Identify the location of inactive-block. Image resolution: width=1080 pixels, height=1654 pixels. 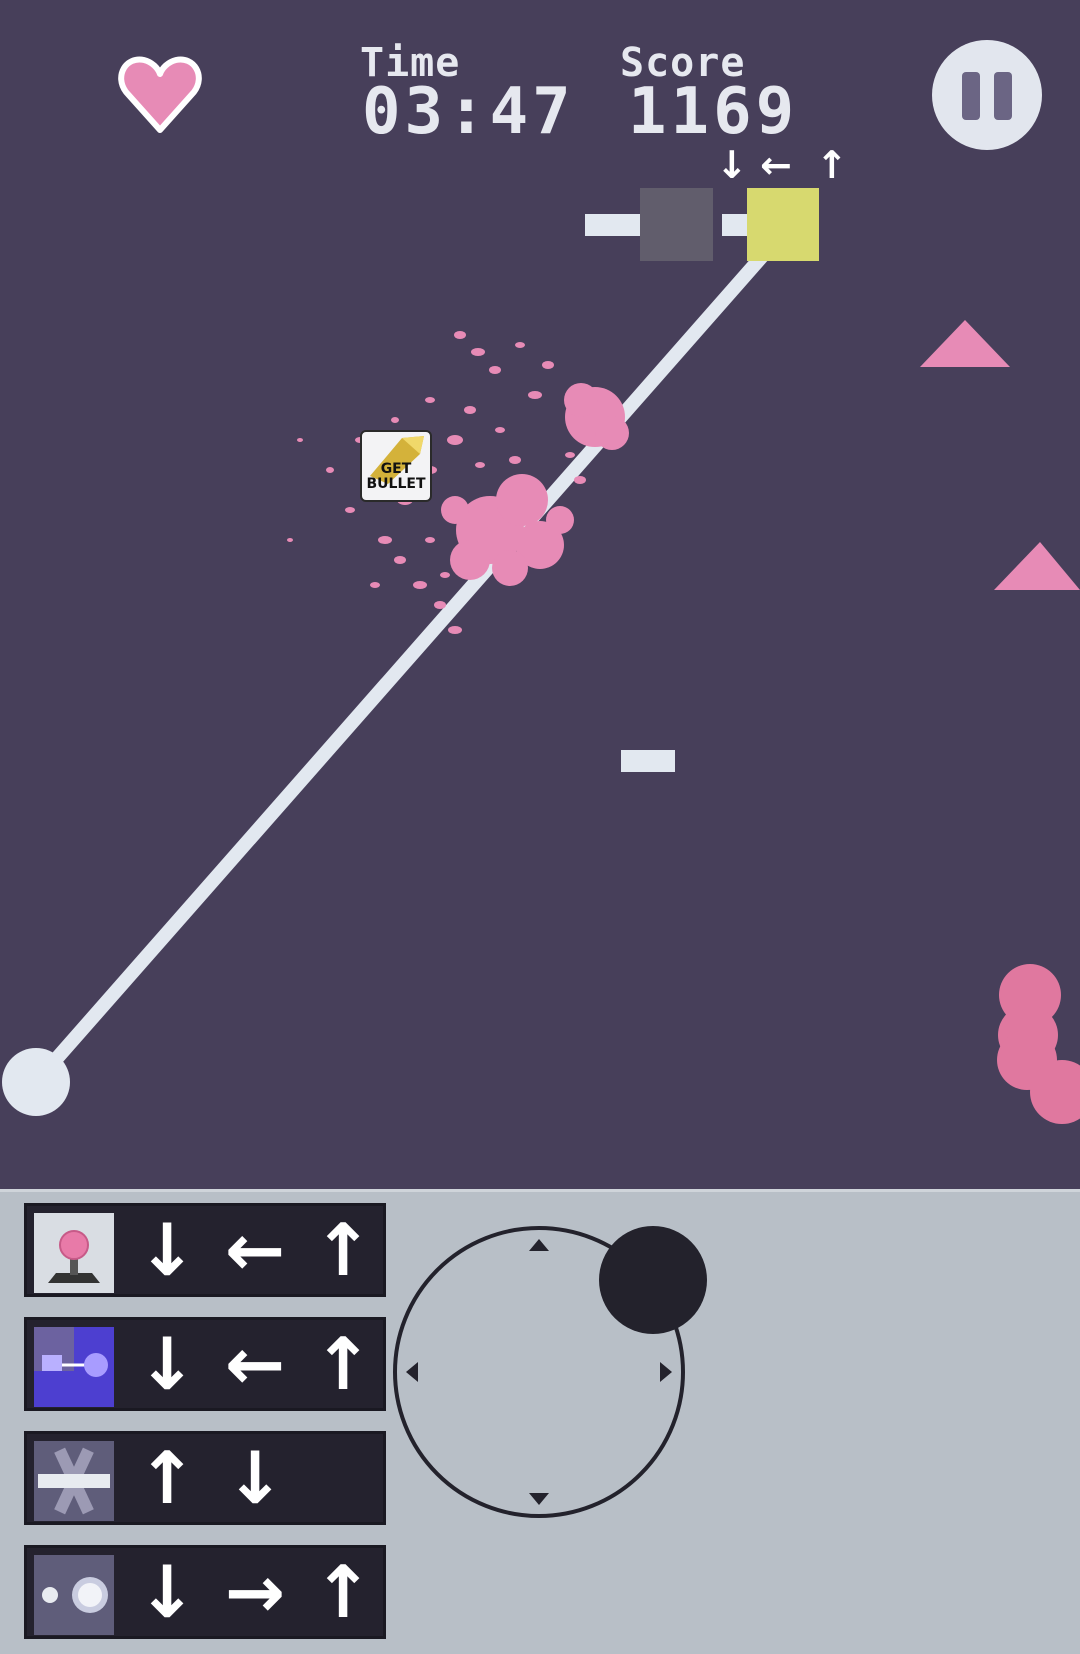
(676, 224).